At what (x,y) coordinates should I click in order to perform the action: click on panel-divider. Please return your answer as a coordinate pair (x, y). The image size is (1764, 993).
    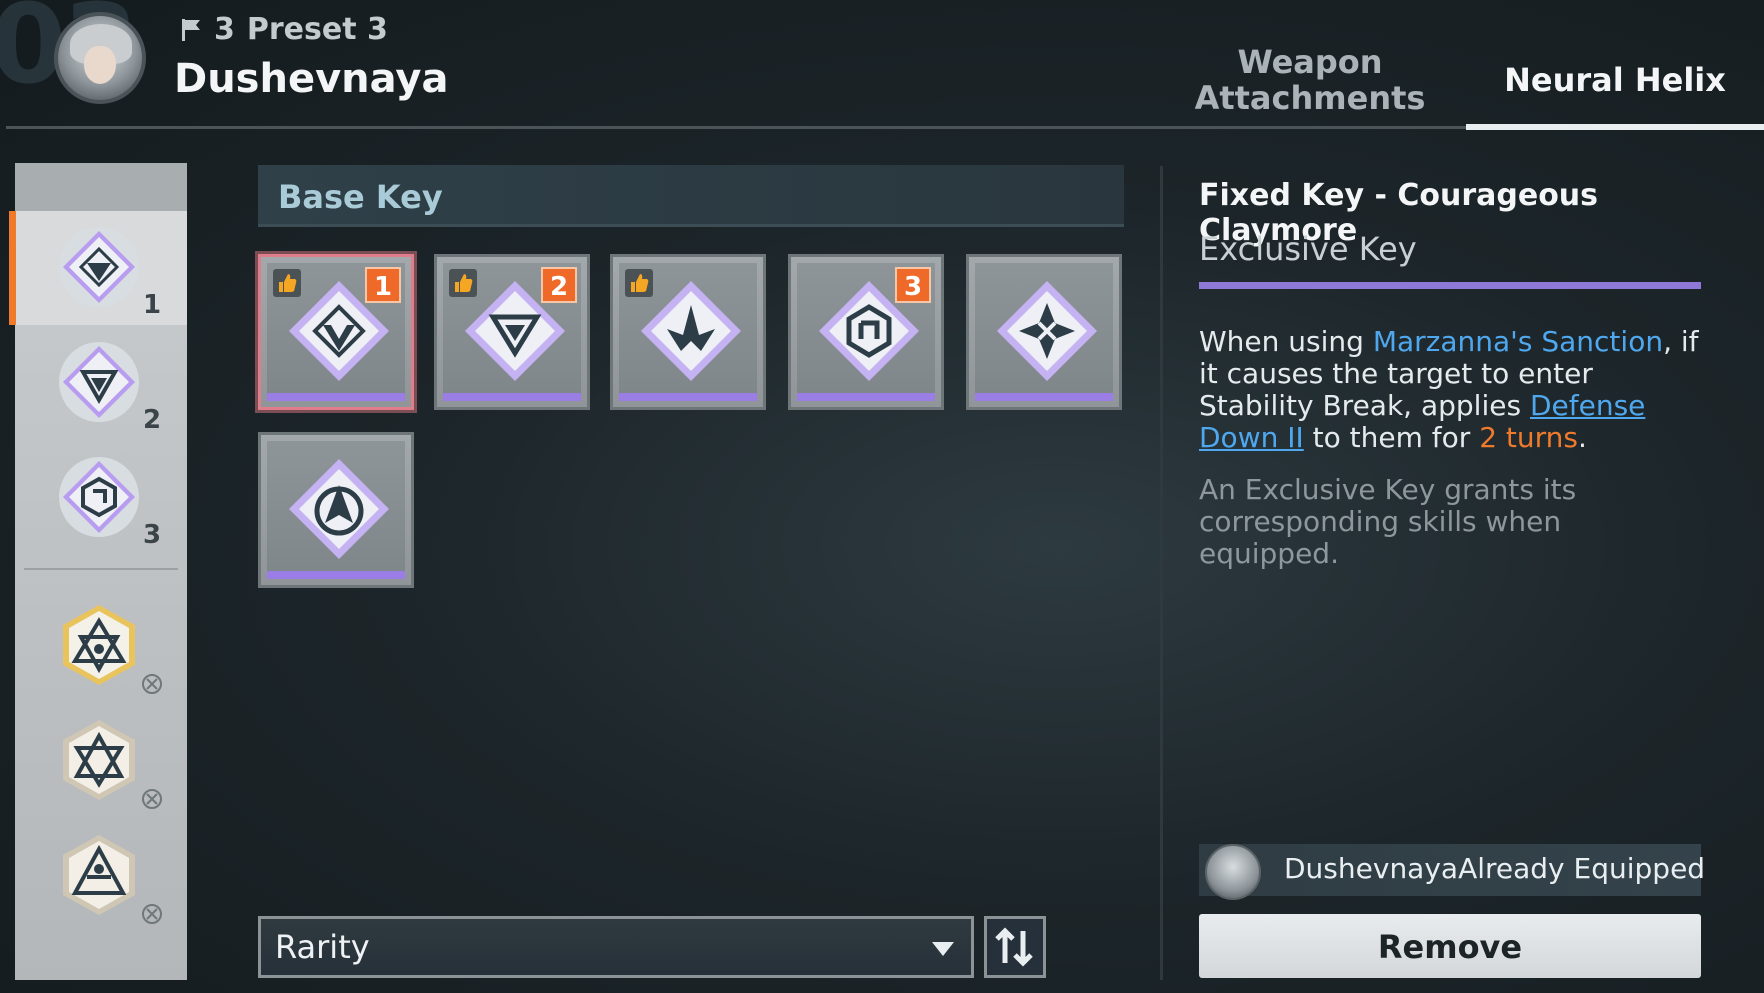
    Looking at the image, I should click on (1161, 573).